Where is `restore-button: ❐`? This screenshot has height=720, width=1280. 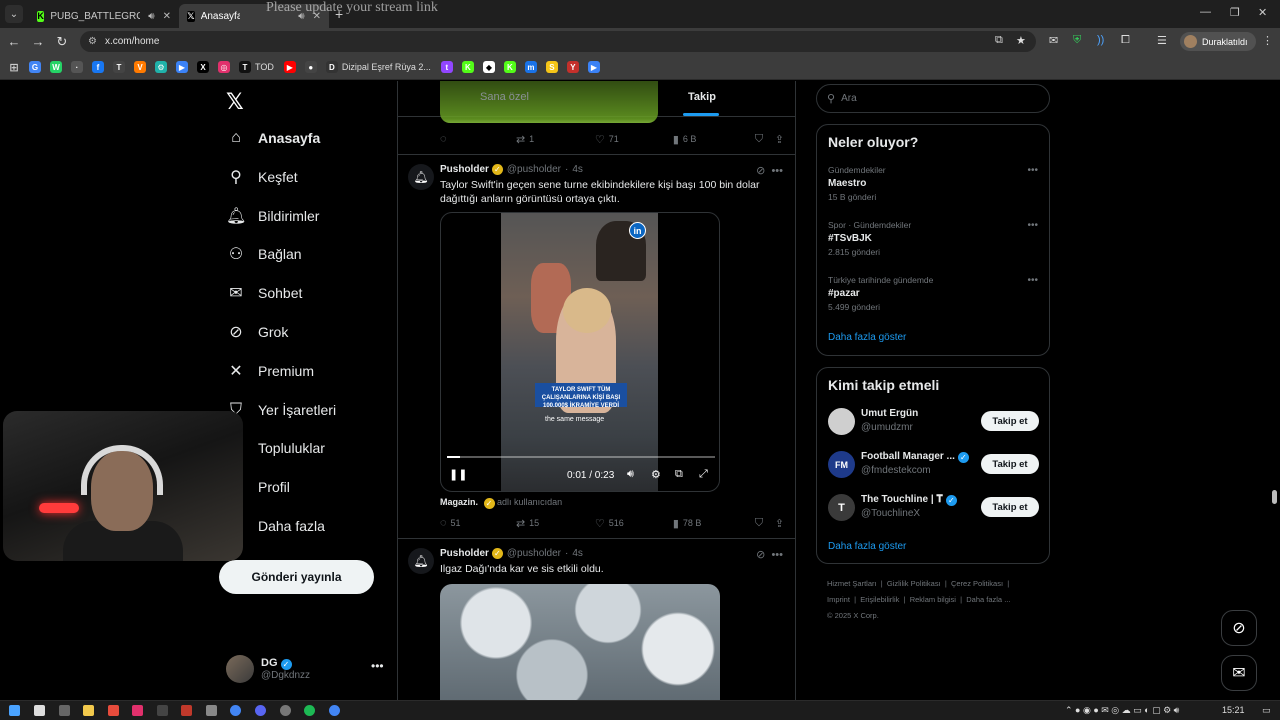
restore-button: ❐ is located at coordinates (1235, 12).